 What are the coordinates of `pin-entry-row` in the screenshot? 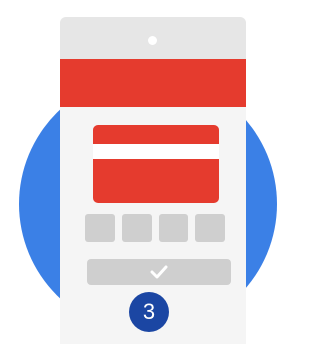 It's located at (155, 228).